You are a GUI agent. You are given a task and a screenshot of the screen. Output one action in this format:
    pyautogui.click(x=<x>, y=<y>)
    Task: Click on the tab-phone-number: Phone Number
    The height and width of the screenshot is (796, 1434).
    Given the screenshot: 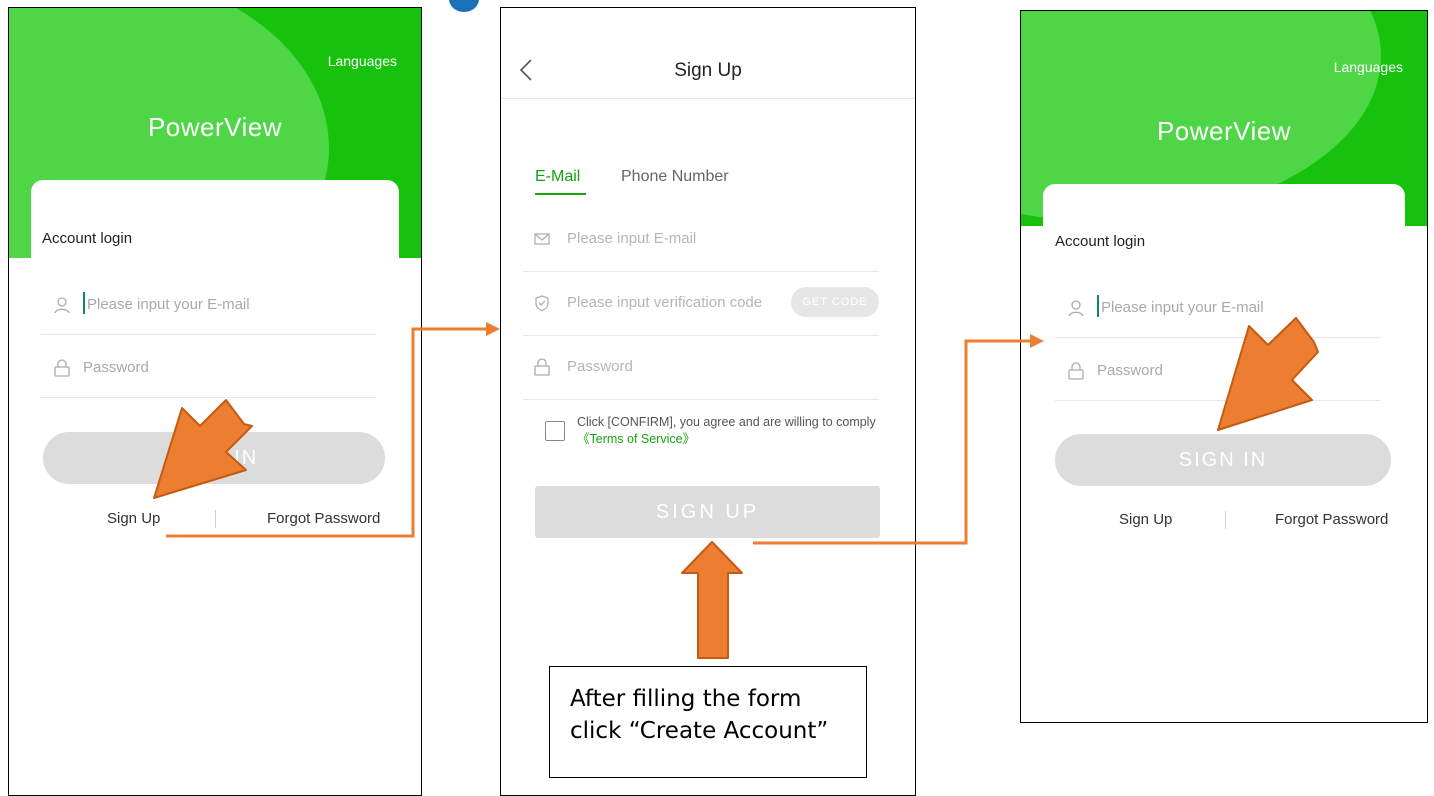 What is the action you would take?
    pyautogui.click(x=675, y=177)
    